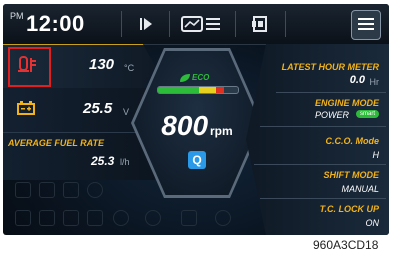  What do you see at coordinates (346, 245) in the screenshot?
I see `figure-code: 960A3CD18` at bounding box center [346, 245].